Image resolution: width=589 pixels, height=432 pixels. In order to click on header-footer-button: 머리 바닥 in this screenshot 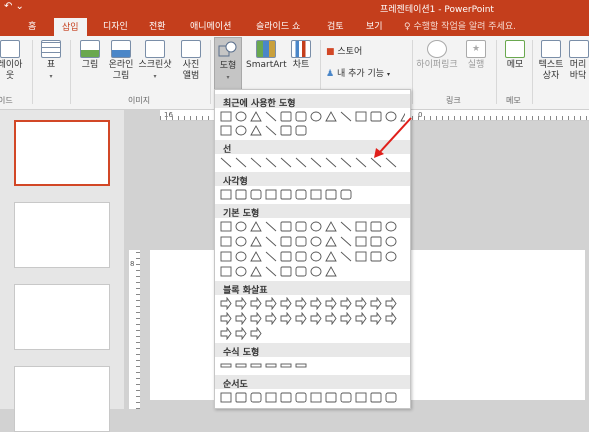, I will do `click(578, 61)`.